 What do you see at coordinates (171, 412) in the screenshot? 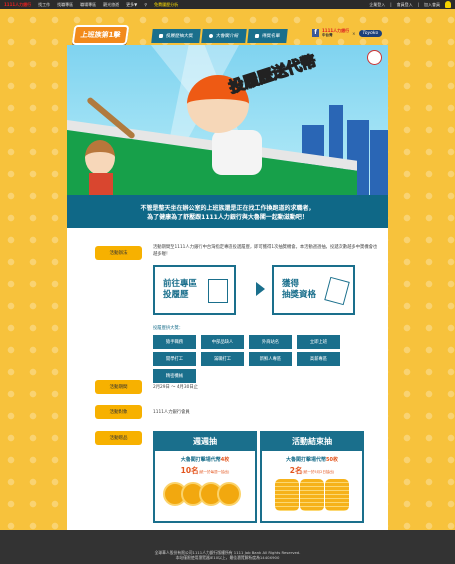
I see `target-text: 1111人力銀行會員` at bounding box center [171, 412].